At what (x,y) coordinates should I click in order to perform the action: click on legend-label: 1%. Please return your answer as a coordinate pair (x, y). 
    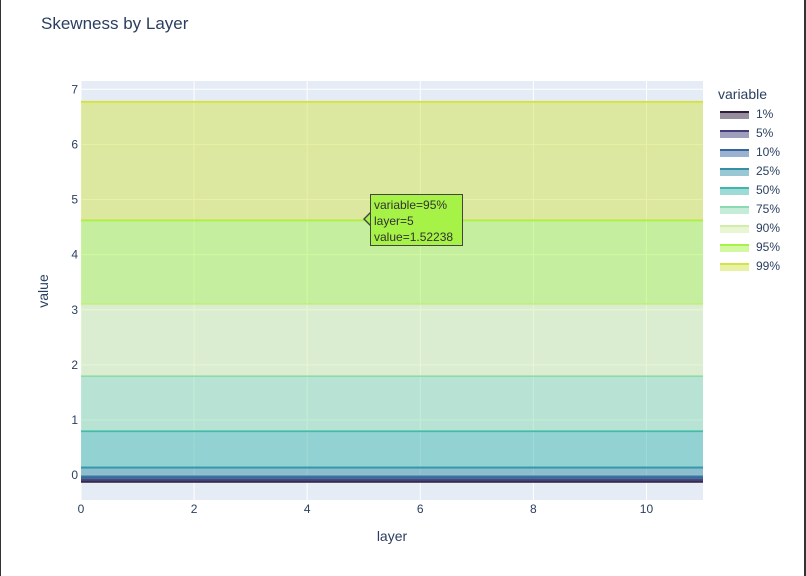
    Looking at the image, I should click on (765, 114).